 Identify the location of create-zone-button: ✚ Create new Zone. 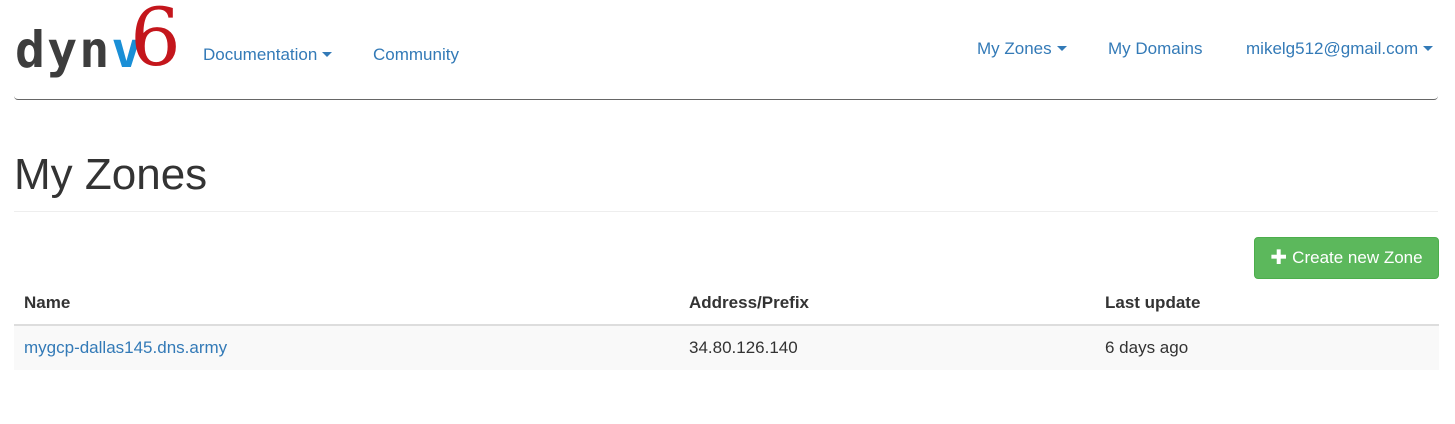
(1346, 258).